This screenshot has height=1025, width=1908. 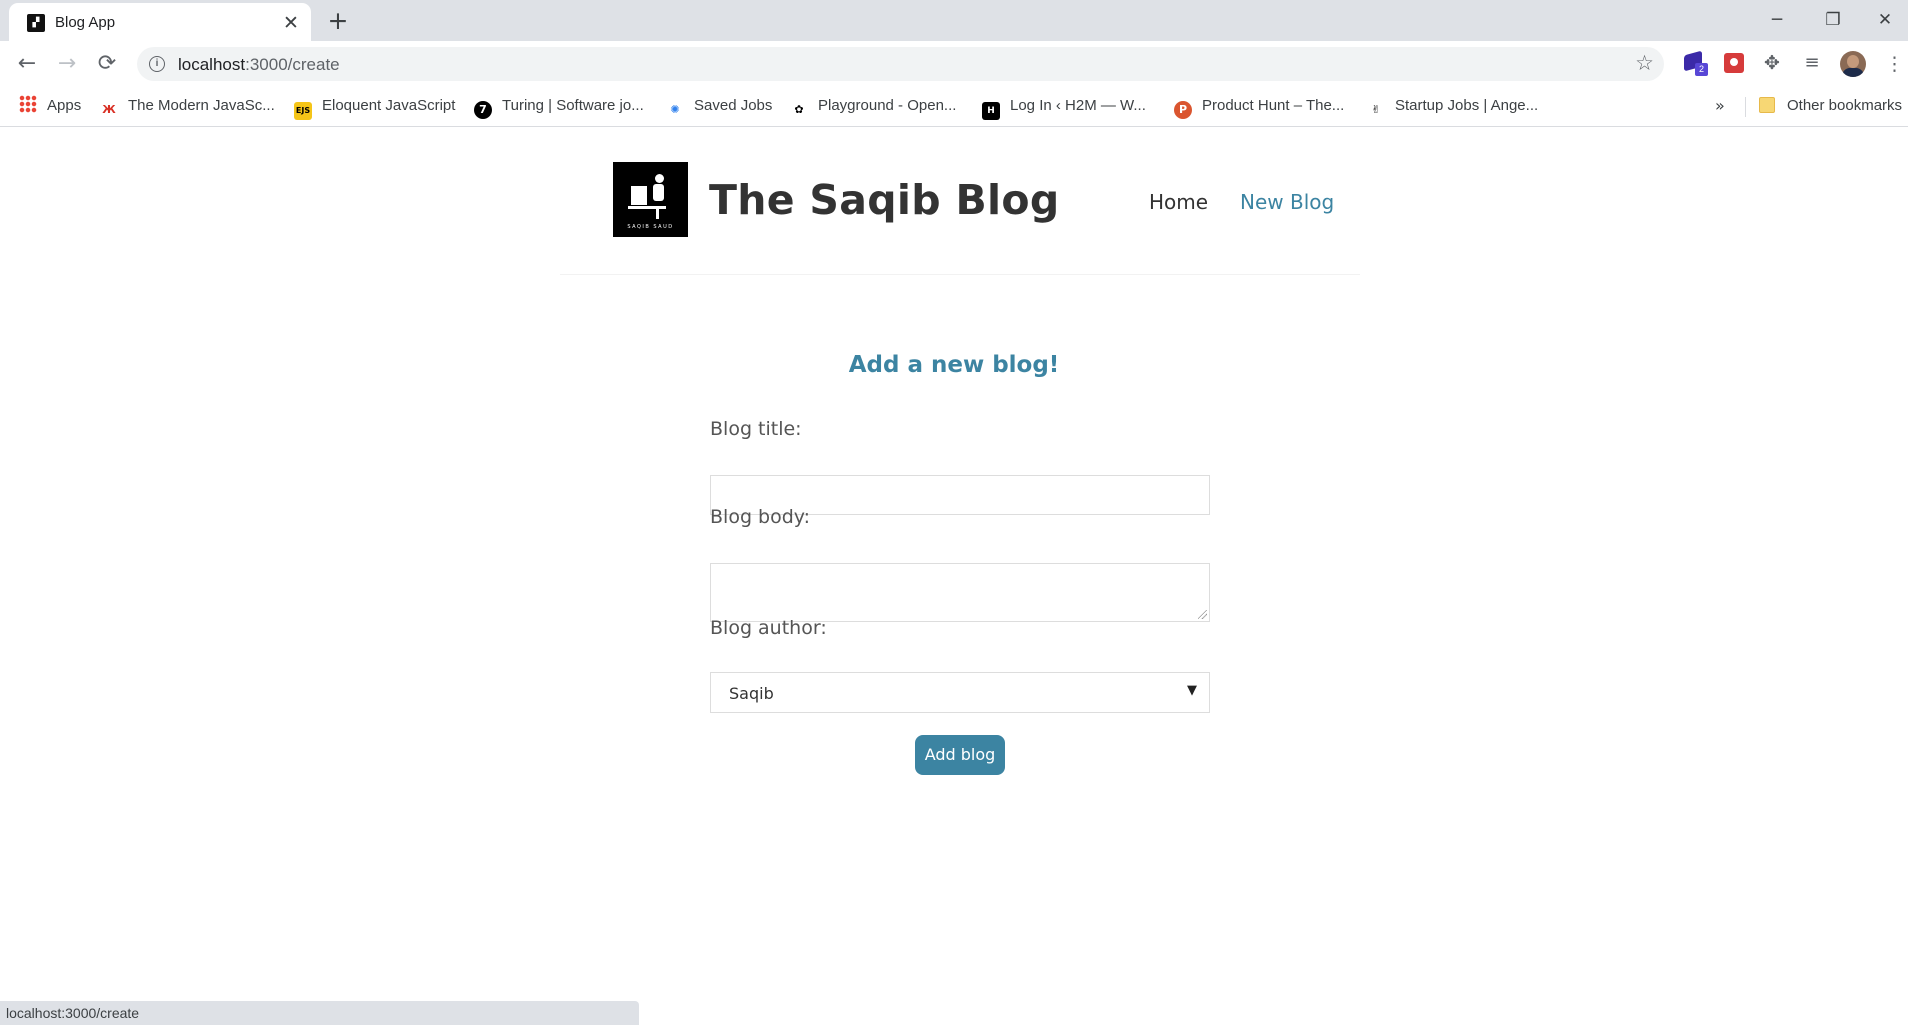 I want to click on back-button: ←, so click(x=27, y=64).